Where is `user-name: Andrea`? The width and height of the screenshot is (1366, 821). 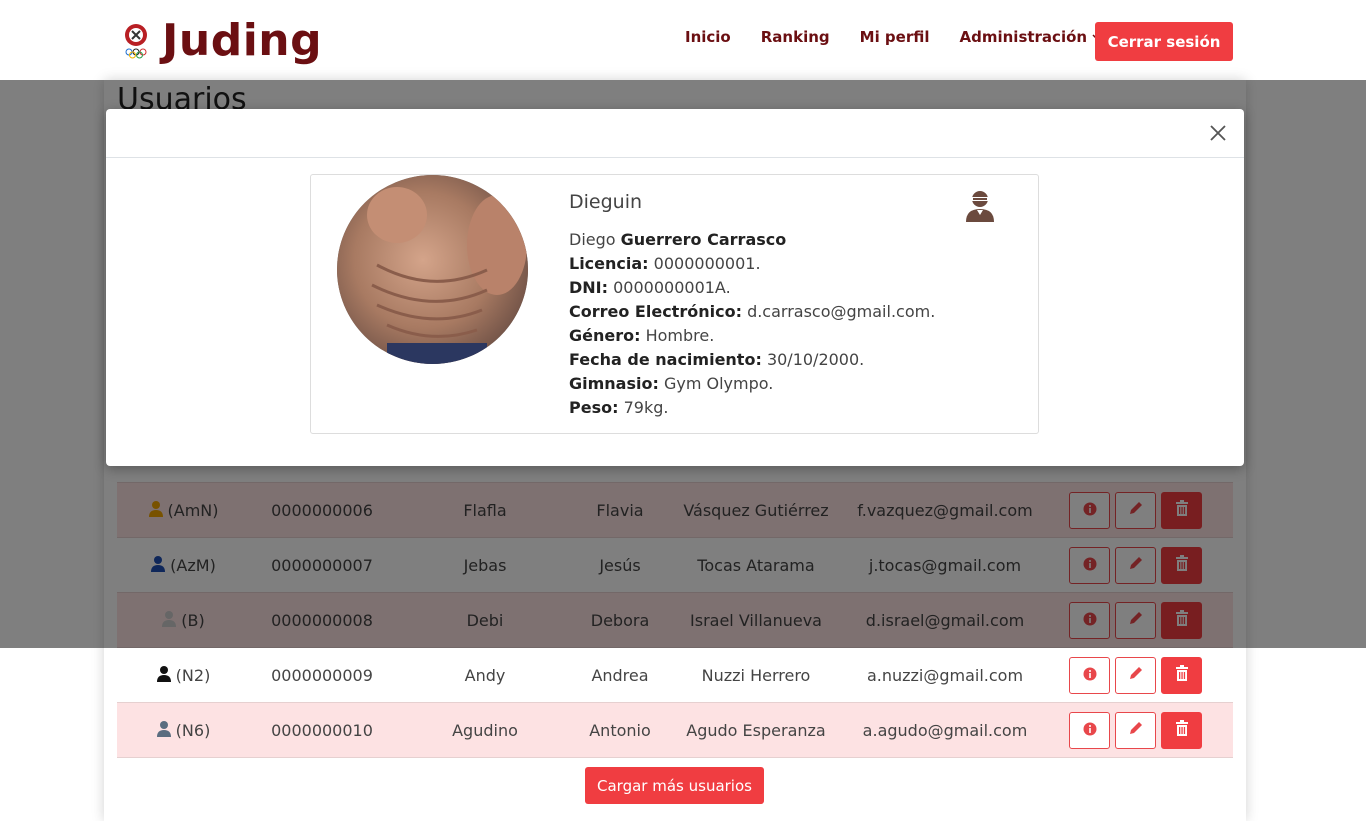 user-name: Andrea is located at coordinates (620, 675).